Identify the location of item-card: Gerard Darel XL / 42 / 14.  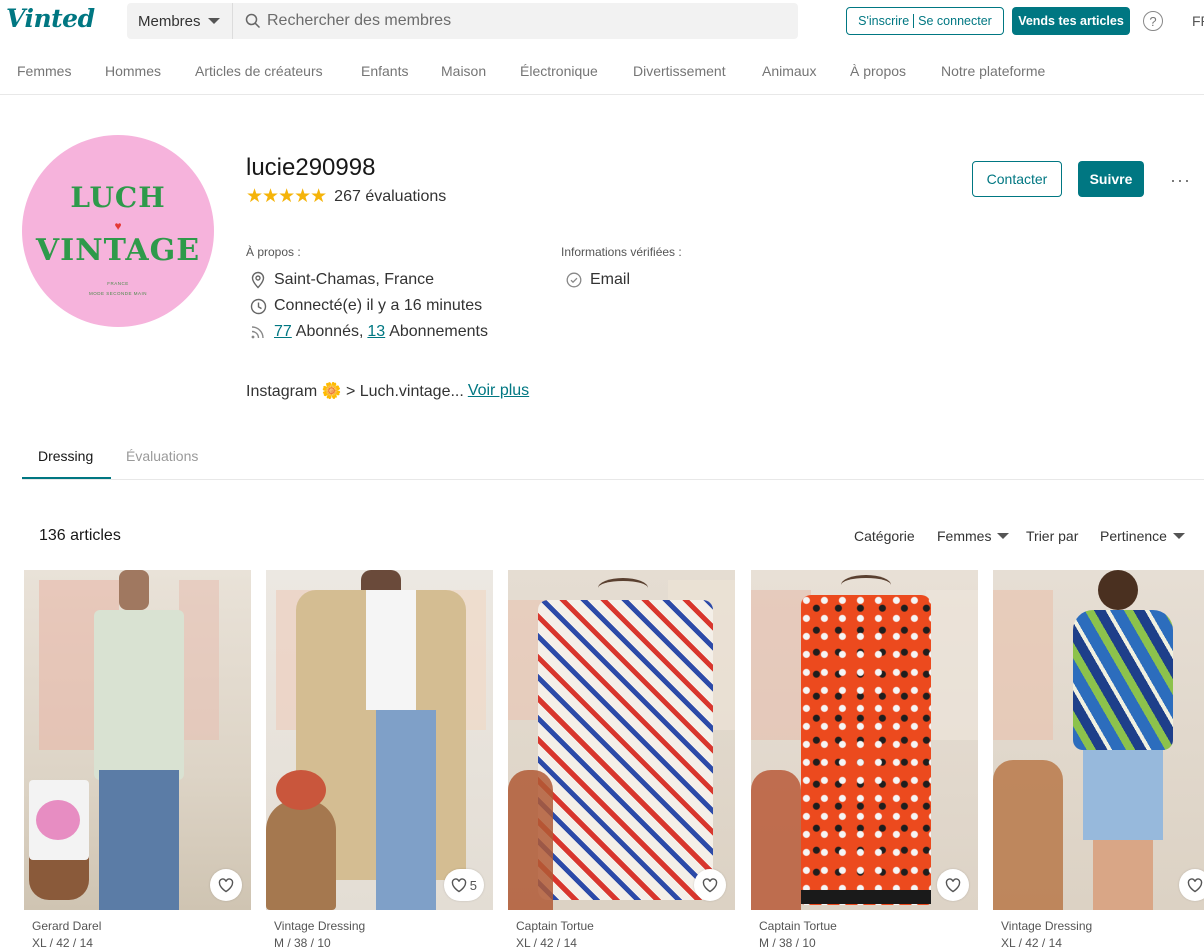
(137, 760).